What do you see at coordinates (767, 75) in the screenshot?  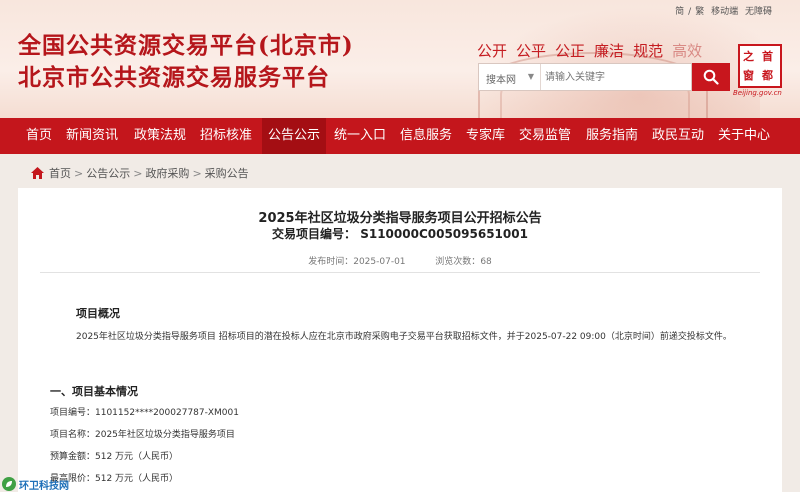 I see `logo-char: 都` at bounding box center [767, 75].